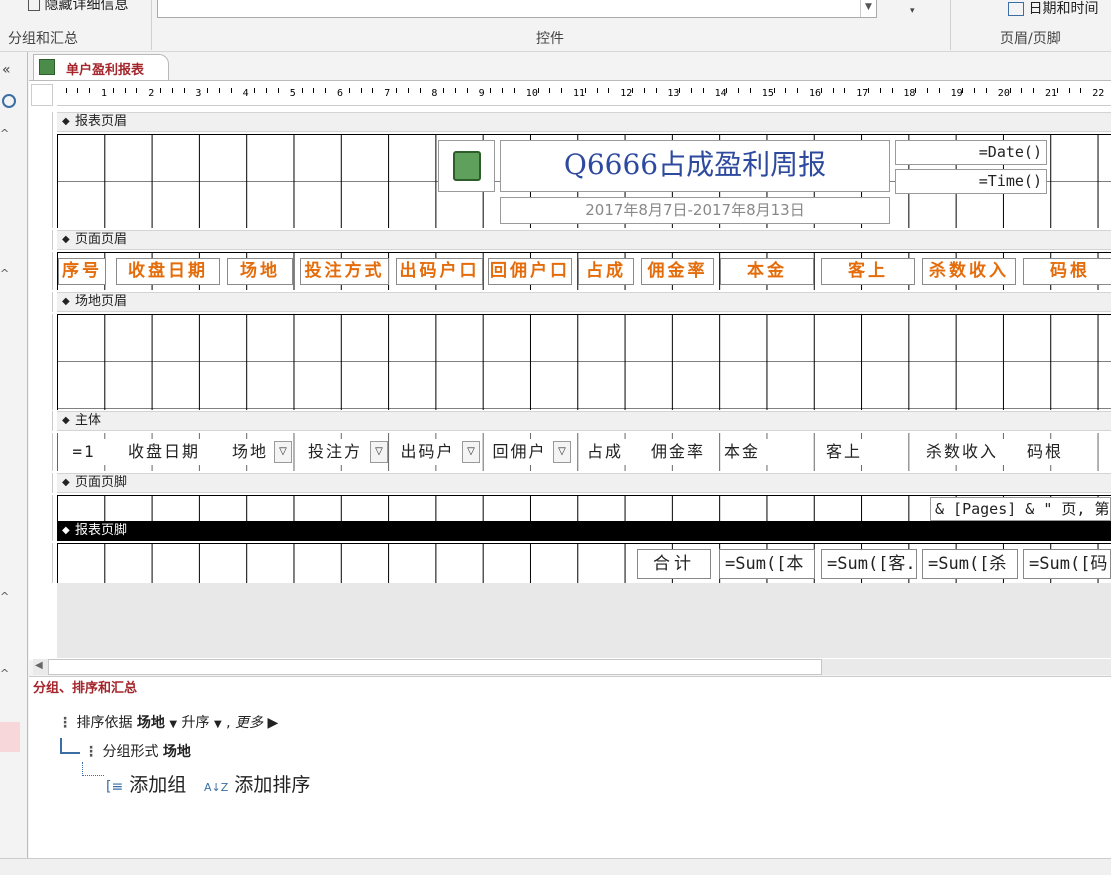  I want to click on logo-image, so click(466, 166).